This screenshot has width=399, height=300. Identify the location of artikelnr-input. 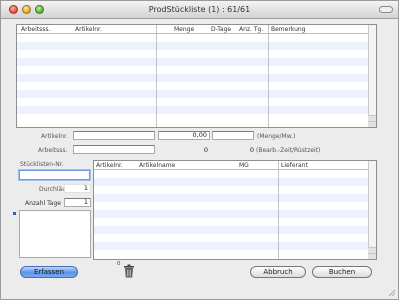
(114, 135).